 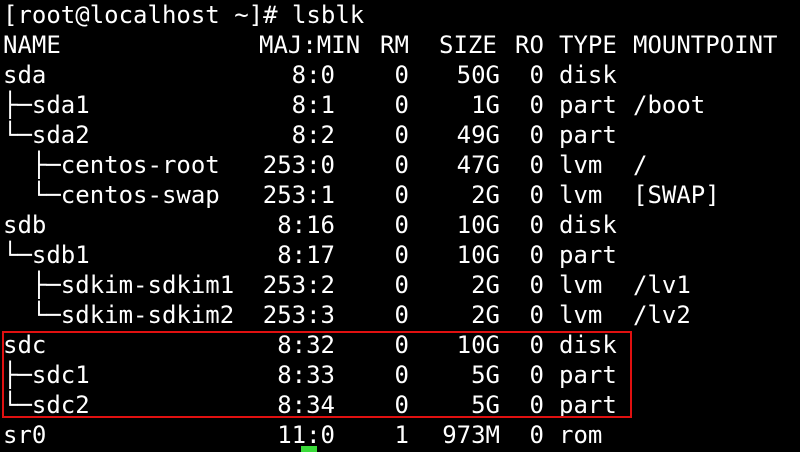 I want to click on table-row: └─sdkim-sdkim2 253:3 0 2G 0 lvm/lv2, so click(x=401, y=315).